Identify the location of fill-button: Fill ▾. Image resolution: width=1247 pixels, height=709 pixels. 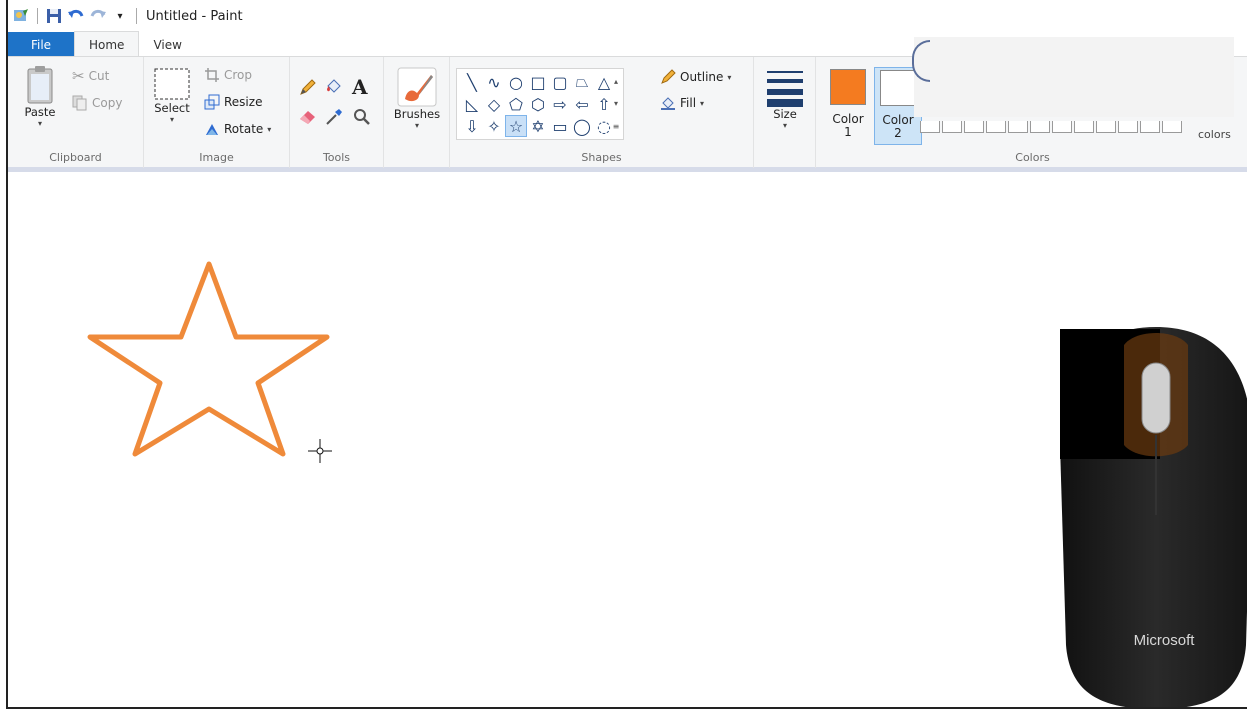
(682, 103).